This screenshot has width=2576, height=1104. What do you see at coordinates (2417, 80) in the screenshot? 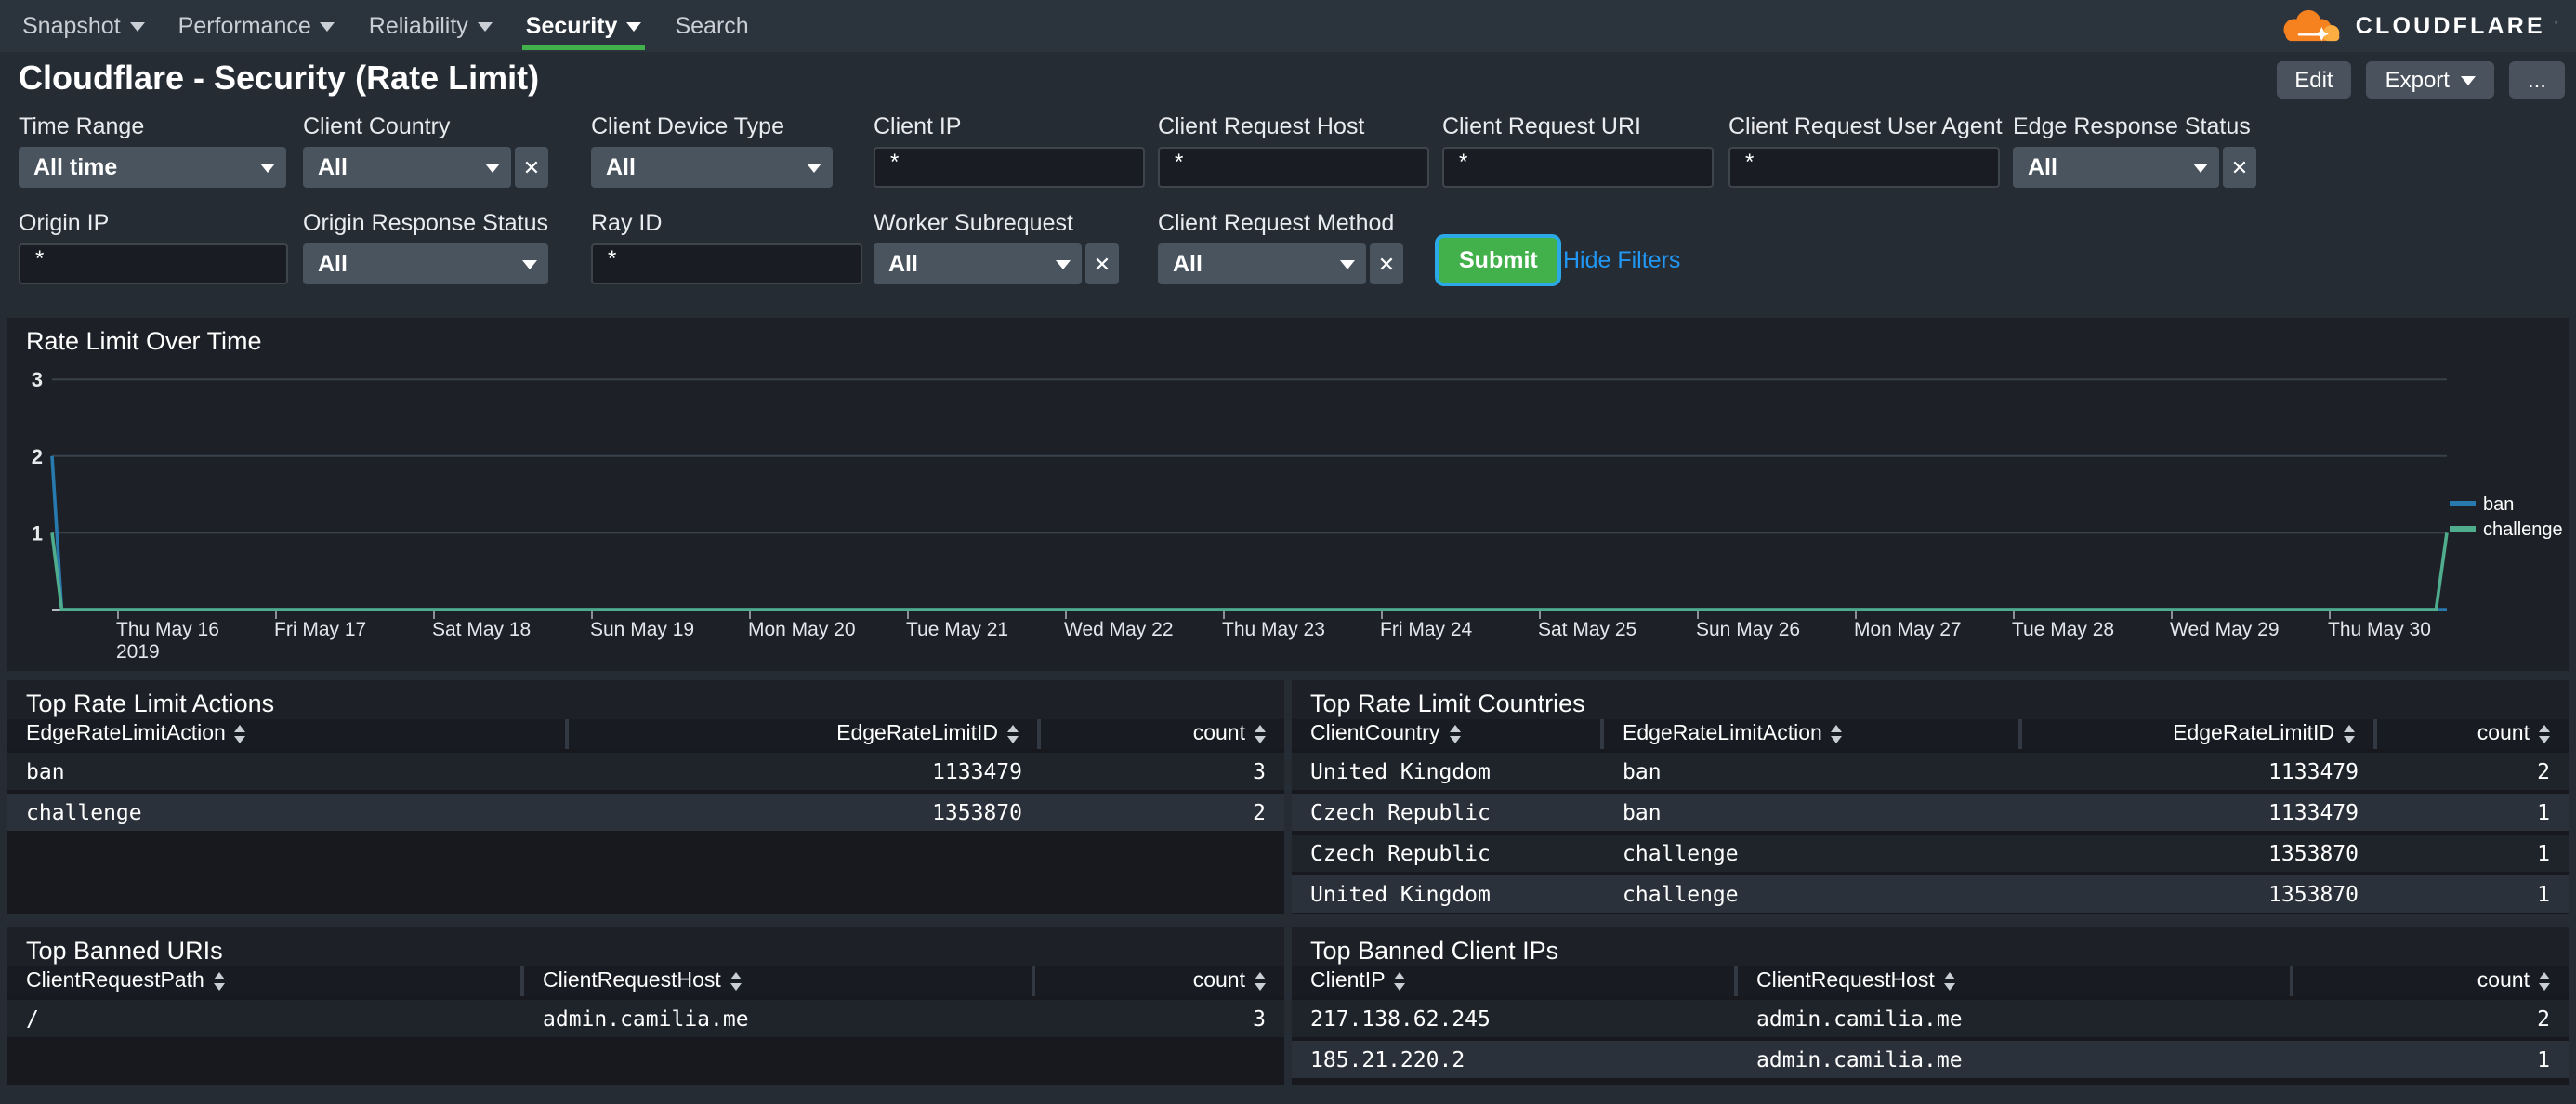
I see `button-label: Export` at bounding box center [2417, 80].